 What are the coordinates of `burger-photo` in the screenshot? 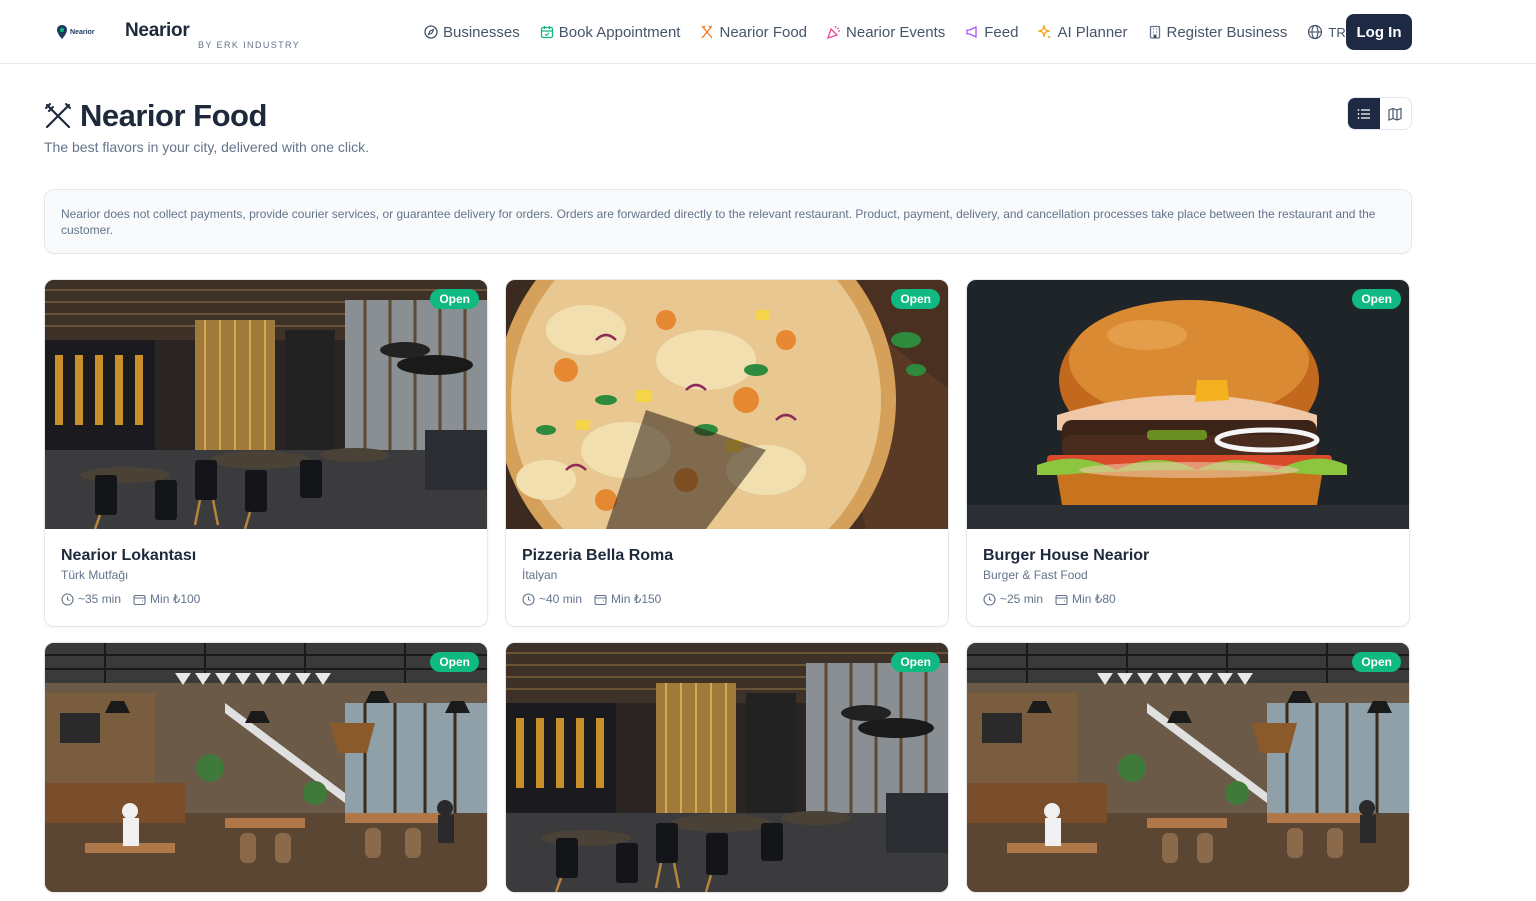 It's located at (1188, 404).